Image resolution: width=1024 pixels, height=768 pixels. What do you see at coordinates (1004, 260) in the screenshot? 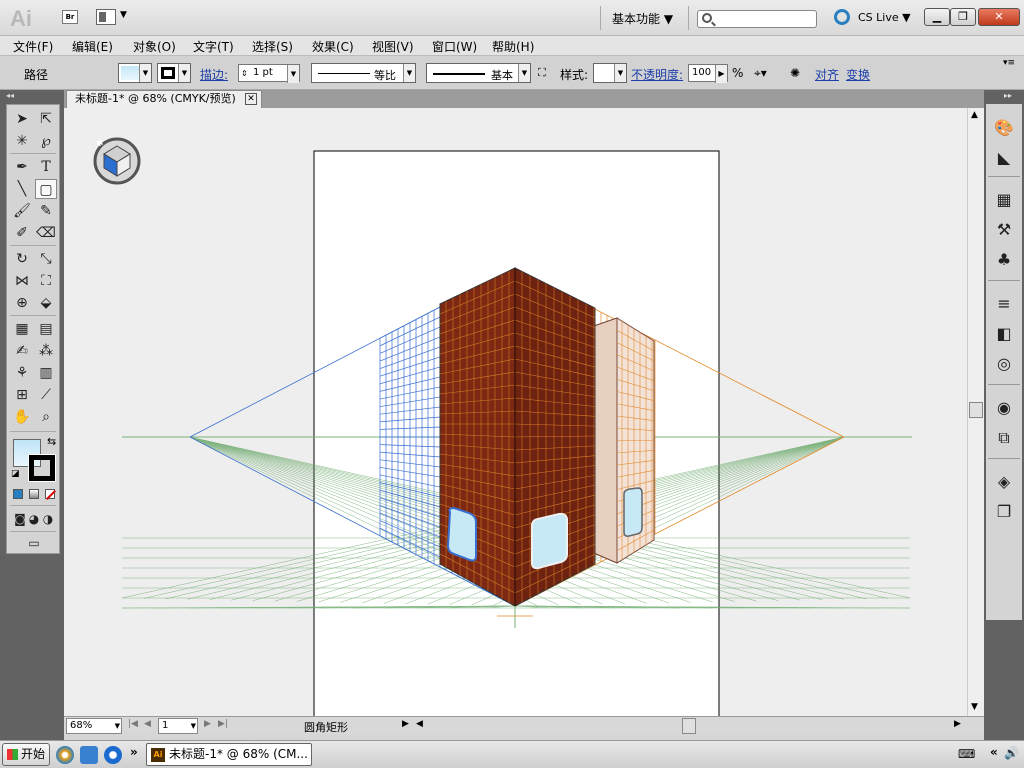
I see `symbols-panel-icon: ♣` at bounding box center [1004, 260].